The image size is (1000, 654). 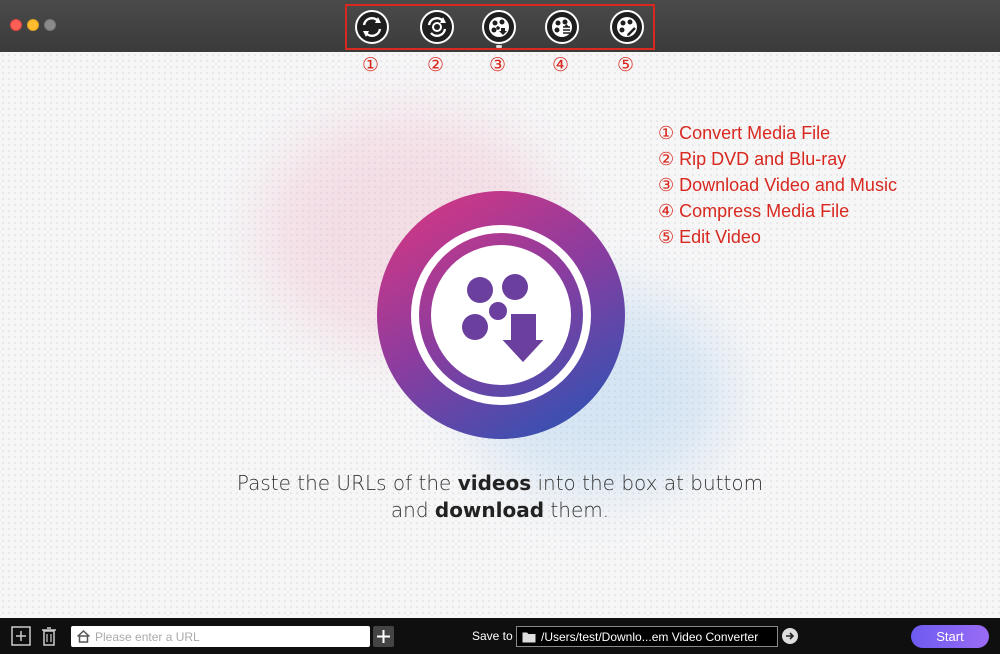 I want to click on edit-video-icon, so click(x=627, y=27).